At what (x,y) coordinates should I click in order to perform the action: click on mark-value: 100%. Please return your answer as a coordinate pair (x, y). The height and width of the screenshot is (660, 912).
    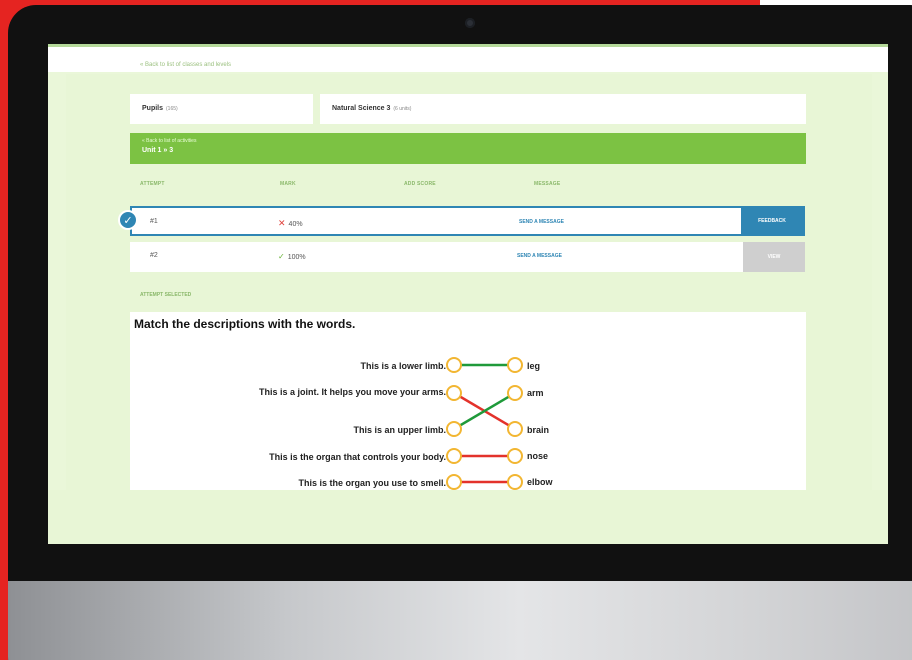
    Looking at the image, I should click on (296, 257).